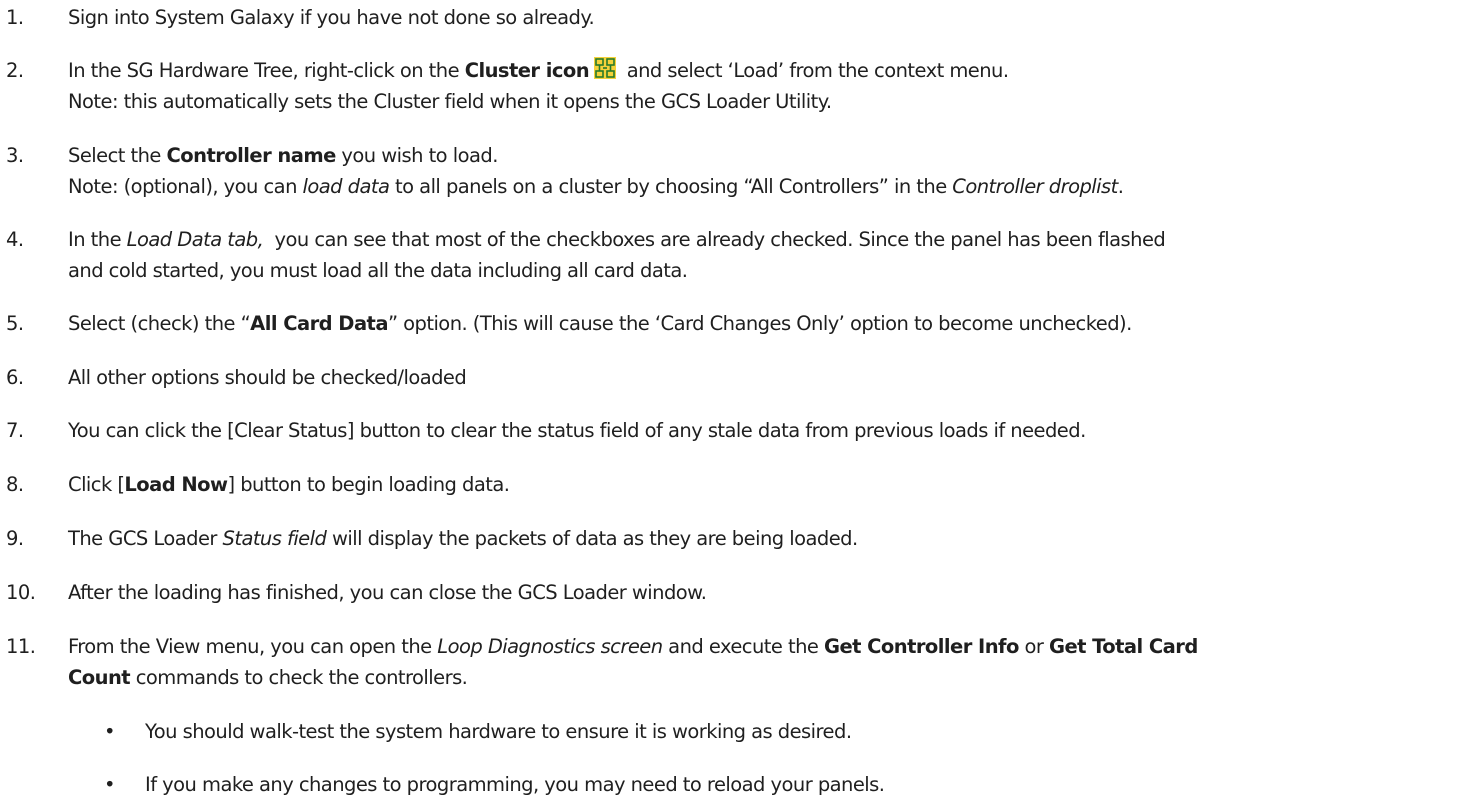  I want to click on step-number: 6., so click(15, 377).